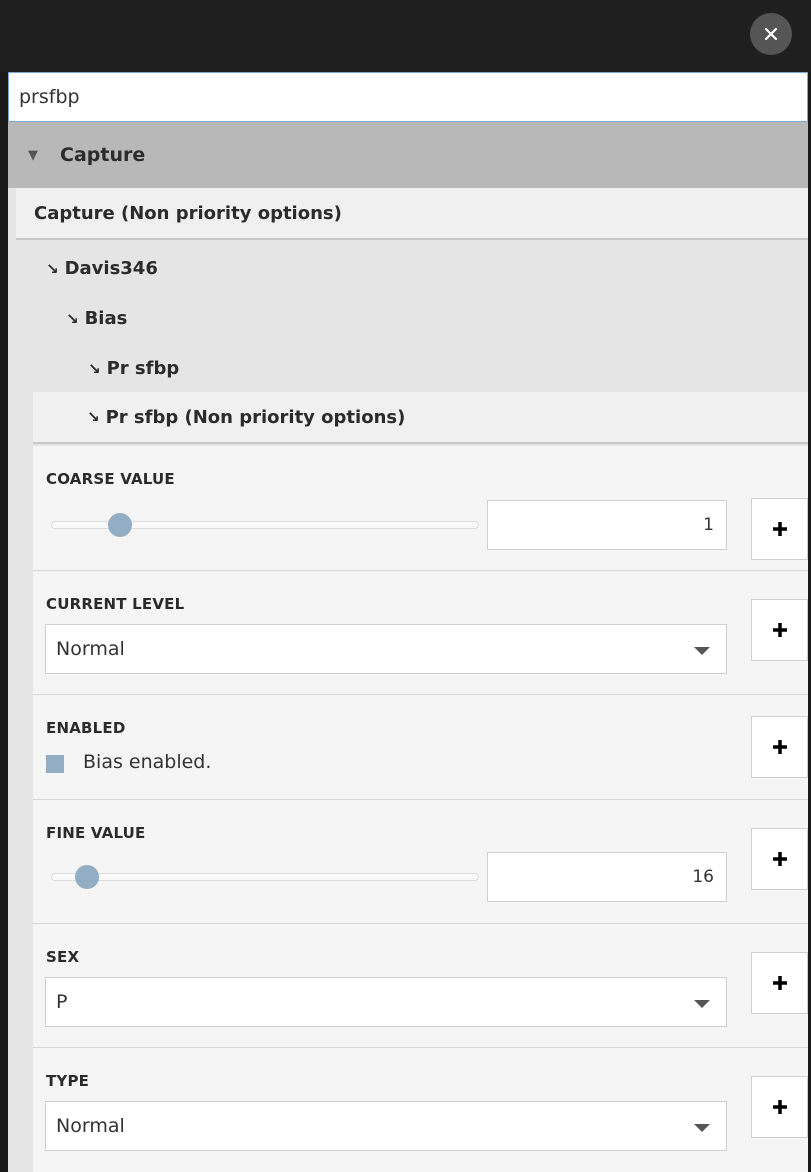 The width and height of the screenshot is (811, 1172). What do you see at coordinates (386, 1002) in the screenshot?
I see `sex-select: P` at bounding box center [386, 1002].